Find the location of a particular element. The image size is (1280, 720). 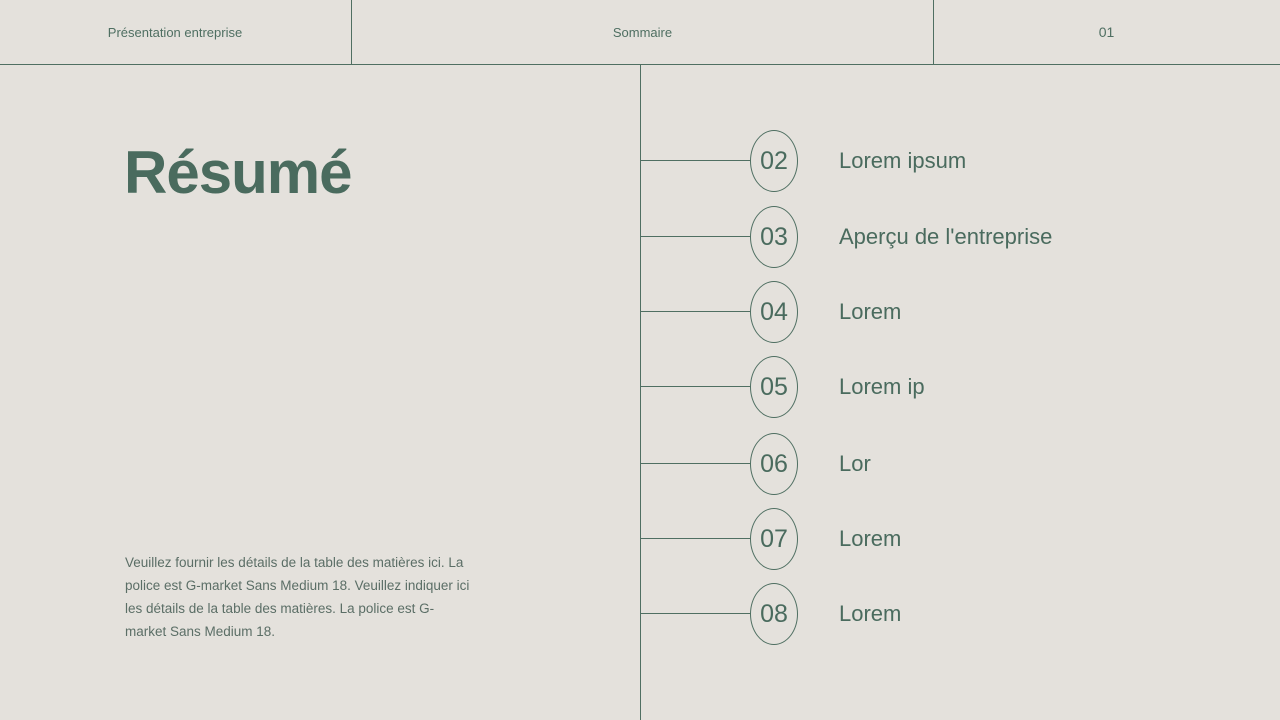

header-section: Sommaire is located at coordinates (642, 32).